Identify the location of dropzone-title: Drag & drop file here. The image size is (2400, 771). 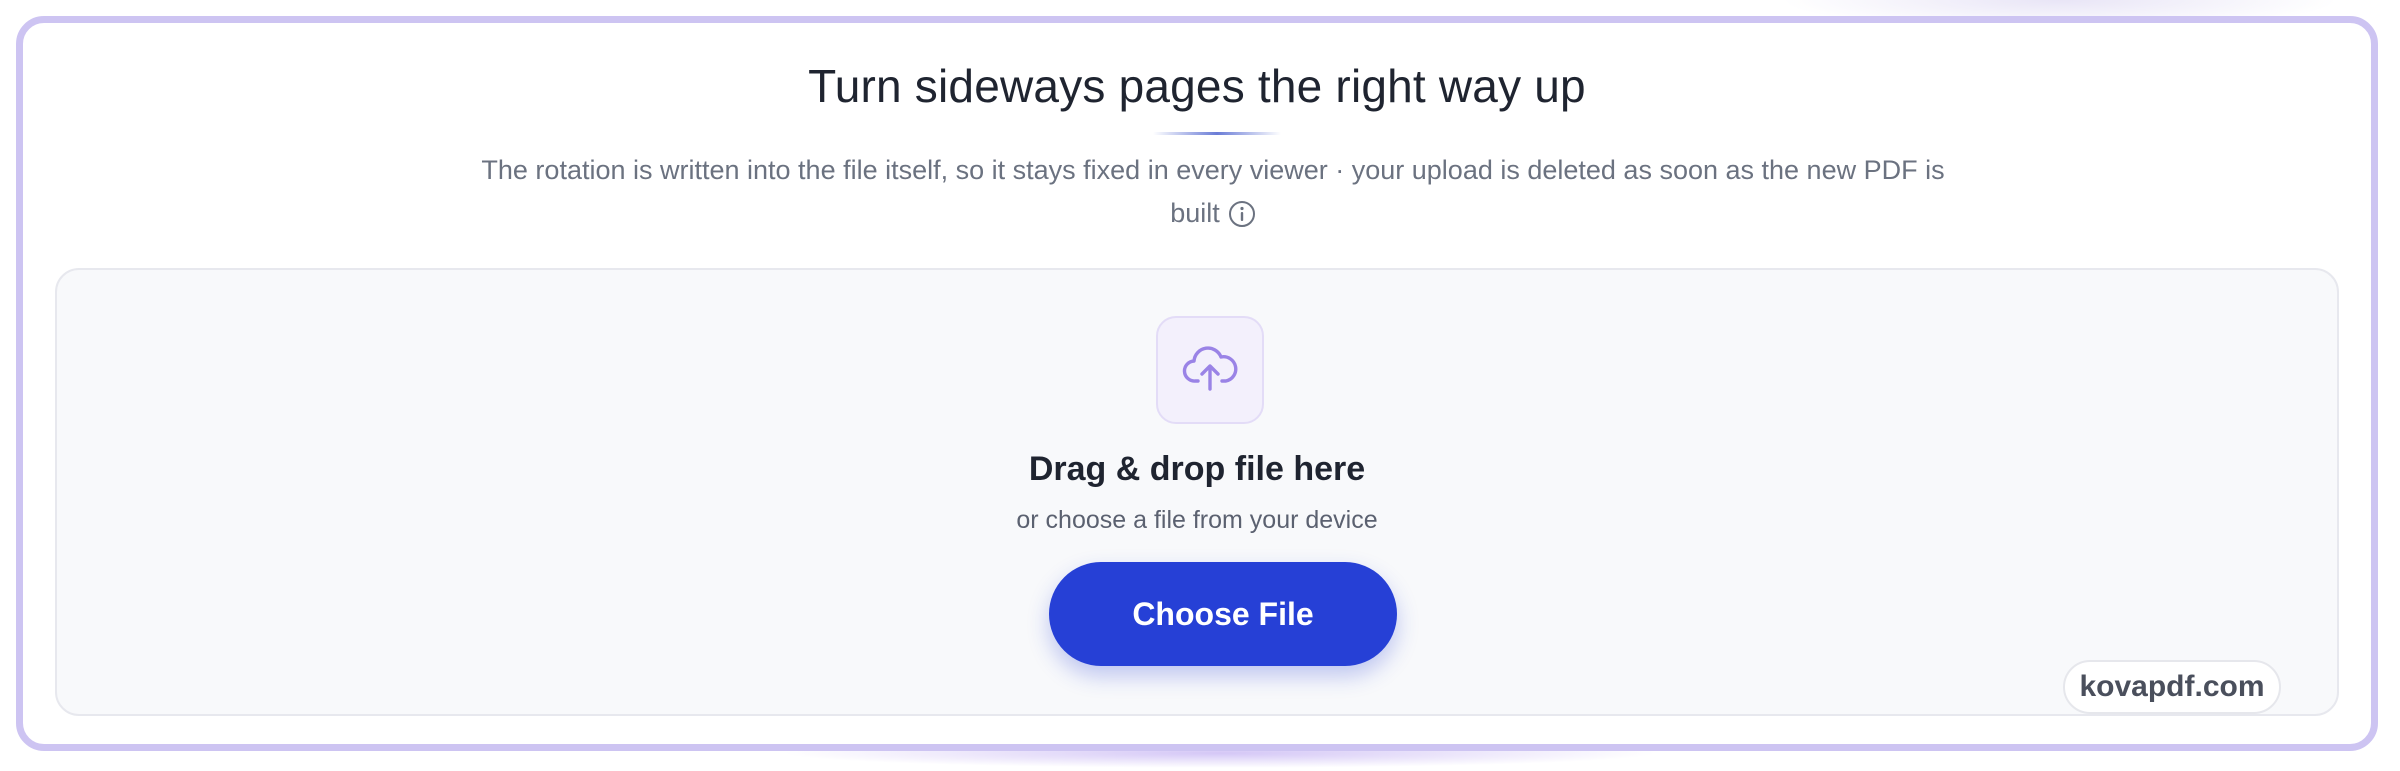
(1197, 469).